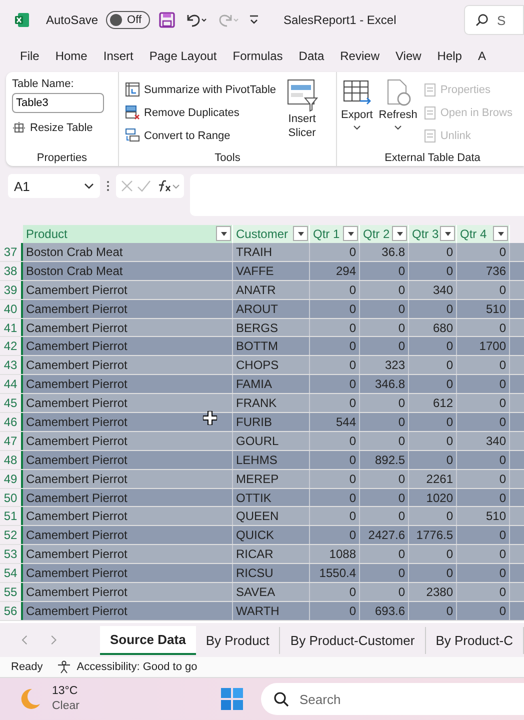  Describe the element at coordinates (62, 127) in the screenshot. I see `resize-table-button: Resize Table` at that location.